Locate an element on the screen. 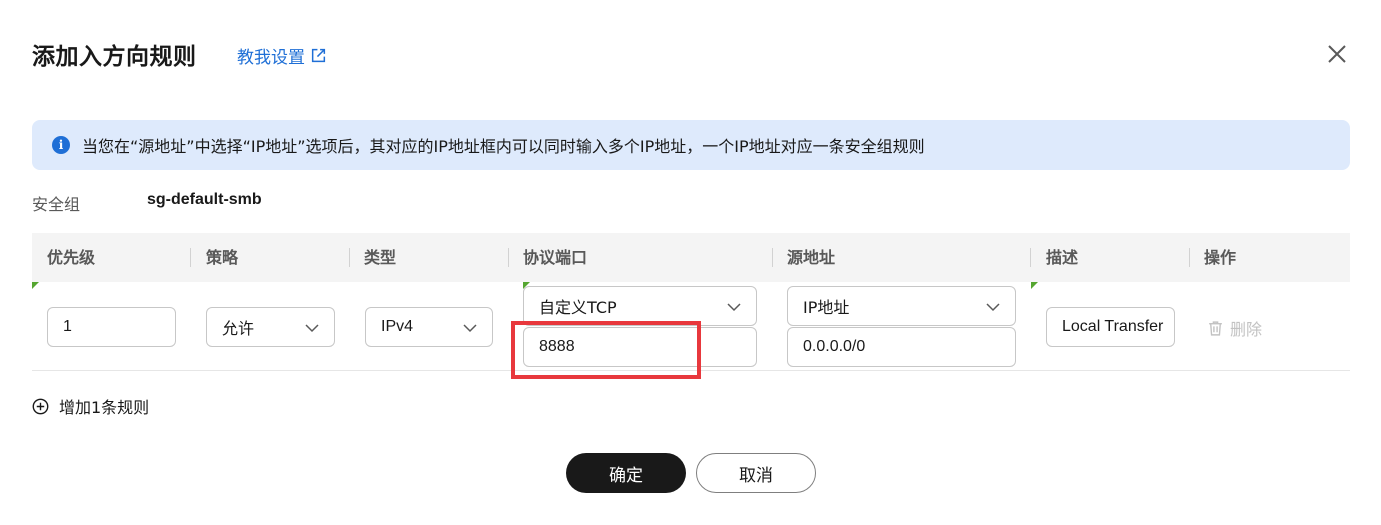  protocol-select: 自定义TCP is located at coordinates (640, 306).